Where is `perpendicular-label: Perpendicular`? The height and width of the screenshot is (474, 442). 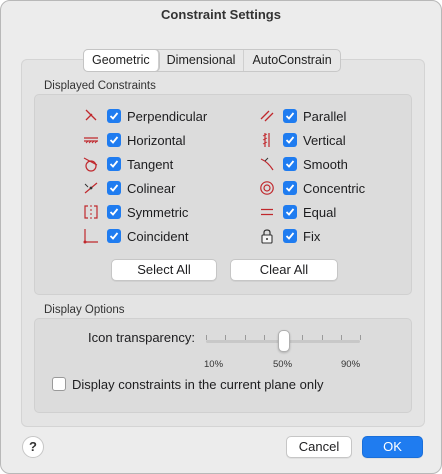
perpendicular-label: Perpendicular is located at coordinates (167, 116).